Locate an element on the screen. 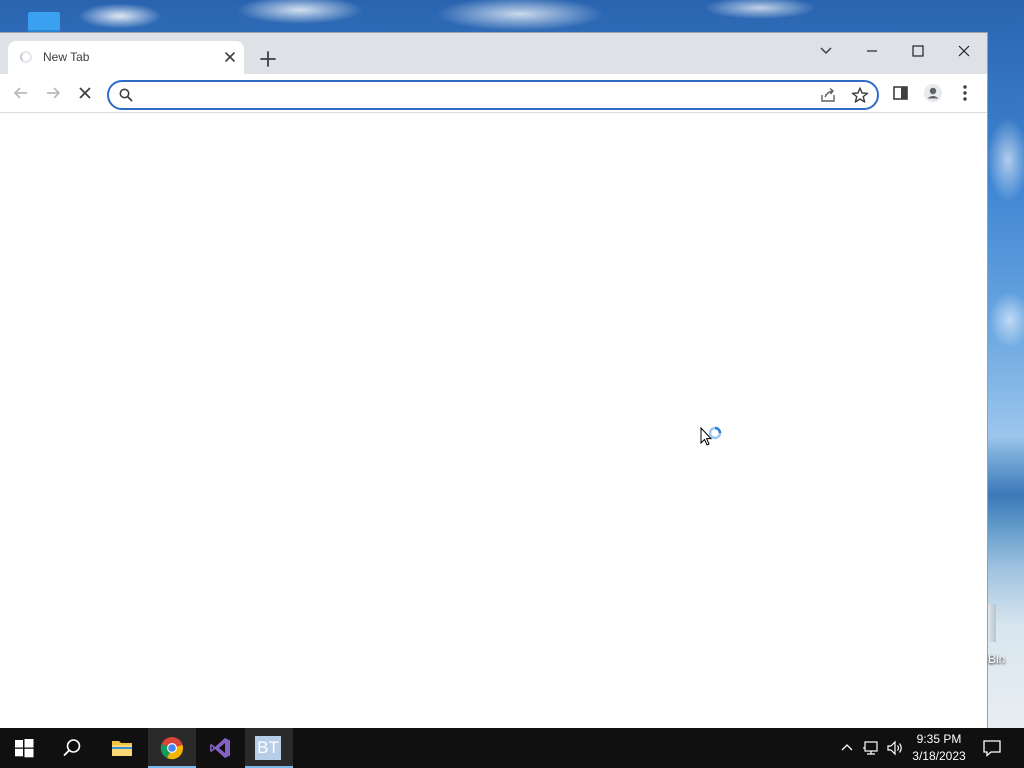 The image size is (1024, 768). volume-icon is located at coordinates (895, 748).